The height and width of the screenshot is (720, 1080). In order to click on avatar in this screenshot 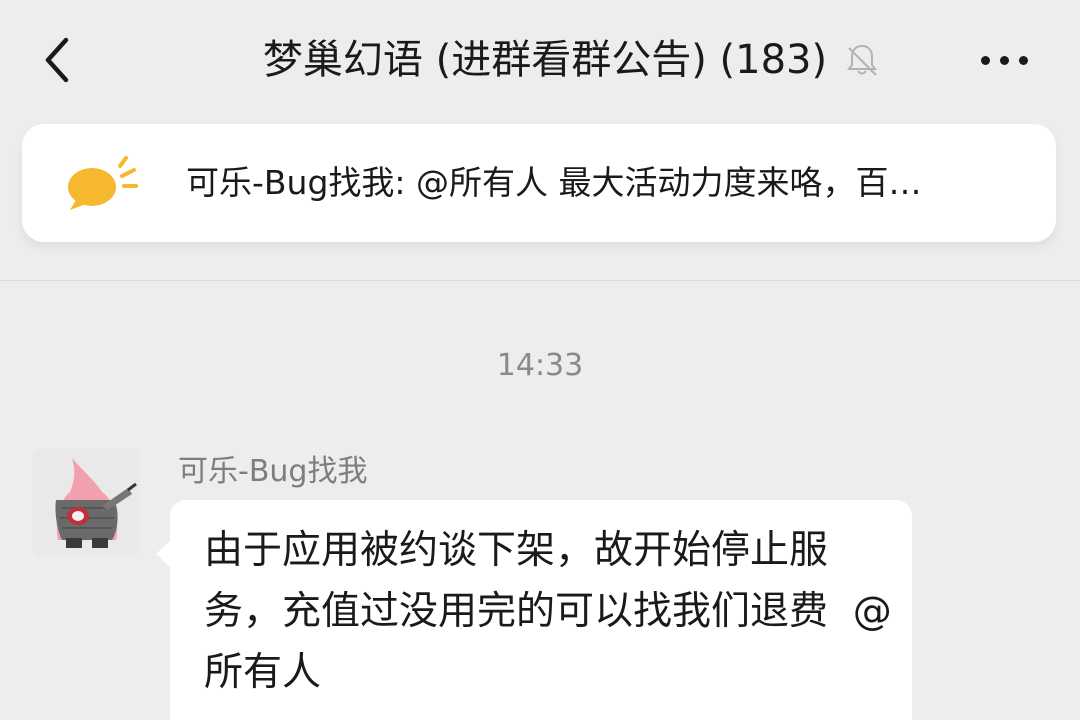, I will do `click(86, 502)`.